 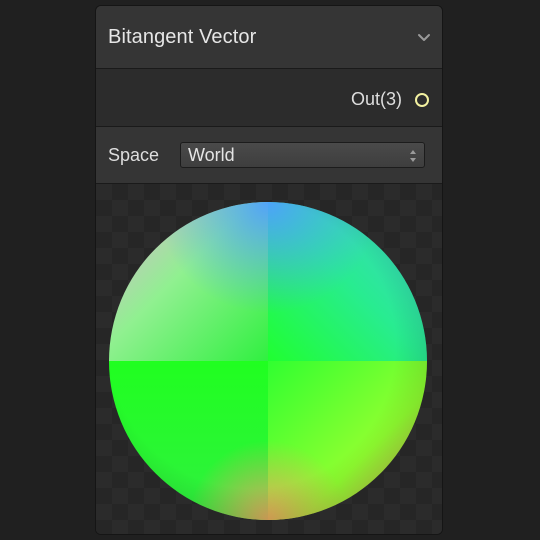 I want to click on space-label: Space, so click(x=134, y=155).